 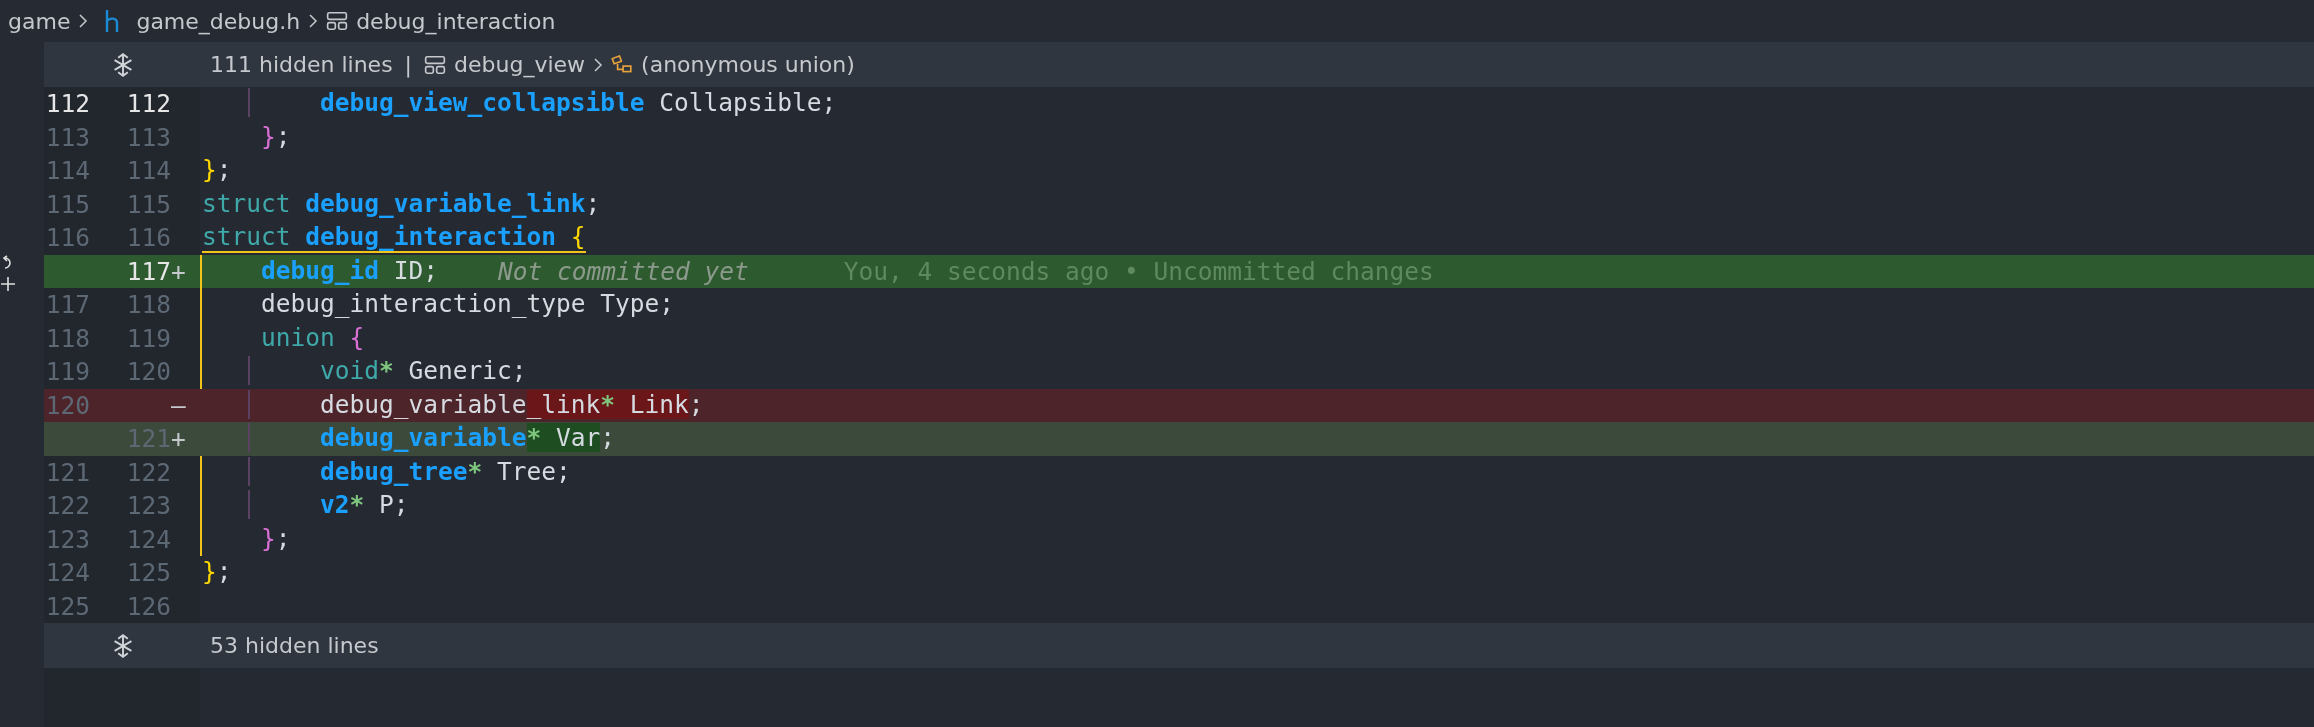 What do you see at coordinates (301, 64) in the screenshot?
I see `hidden-lines-label: 111 hidden lines` at bounding box center [301, 64].